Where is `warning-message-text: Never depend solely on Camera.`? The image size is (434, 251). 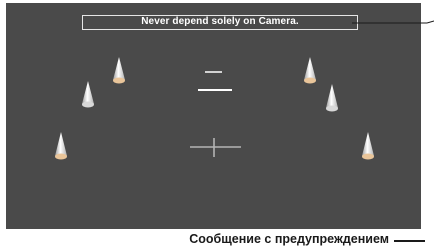 warning-message-text: Never depend solely on Camera. is located at coordinates (220, 21).